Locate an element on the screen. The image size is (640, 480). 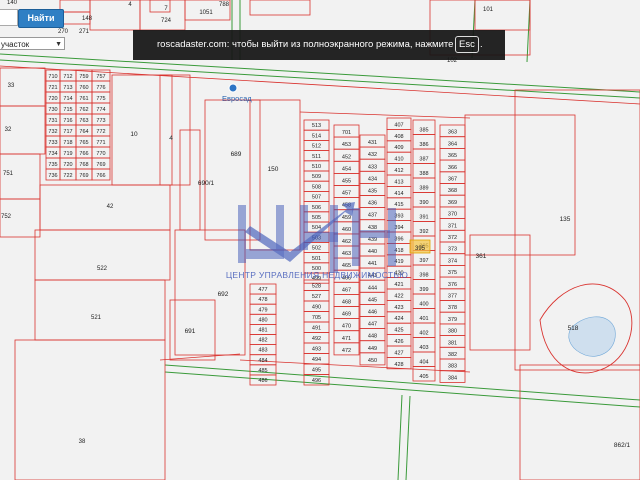
parcel-number: 485 is located at coordinates (262, 371).